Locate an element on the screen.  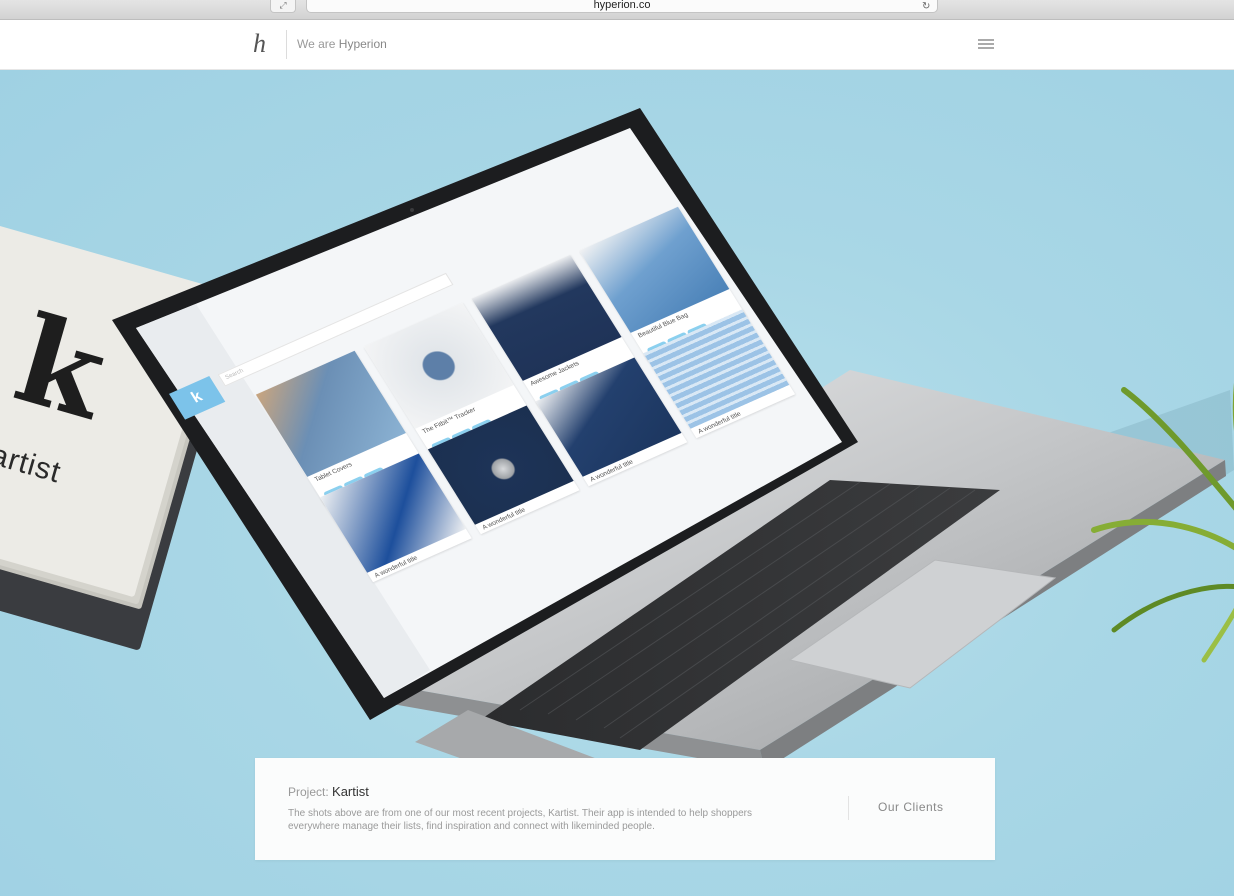
address-bar: hyperion.co is located at coordinates (622, 6).